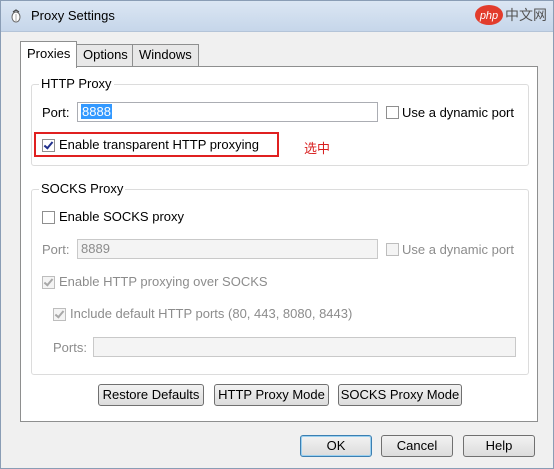 The image size is (554, 469). Describe the element at coordinates (56, 112) in the screenshot. I see `http-port-label: Port:` at that location.